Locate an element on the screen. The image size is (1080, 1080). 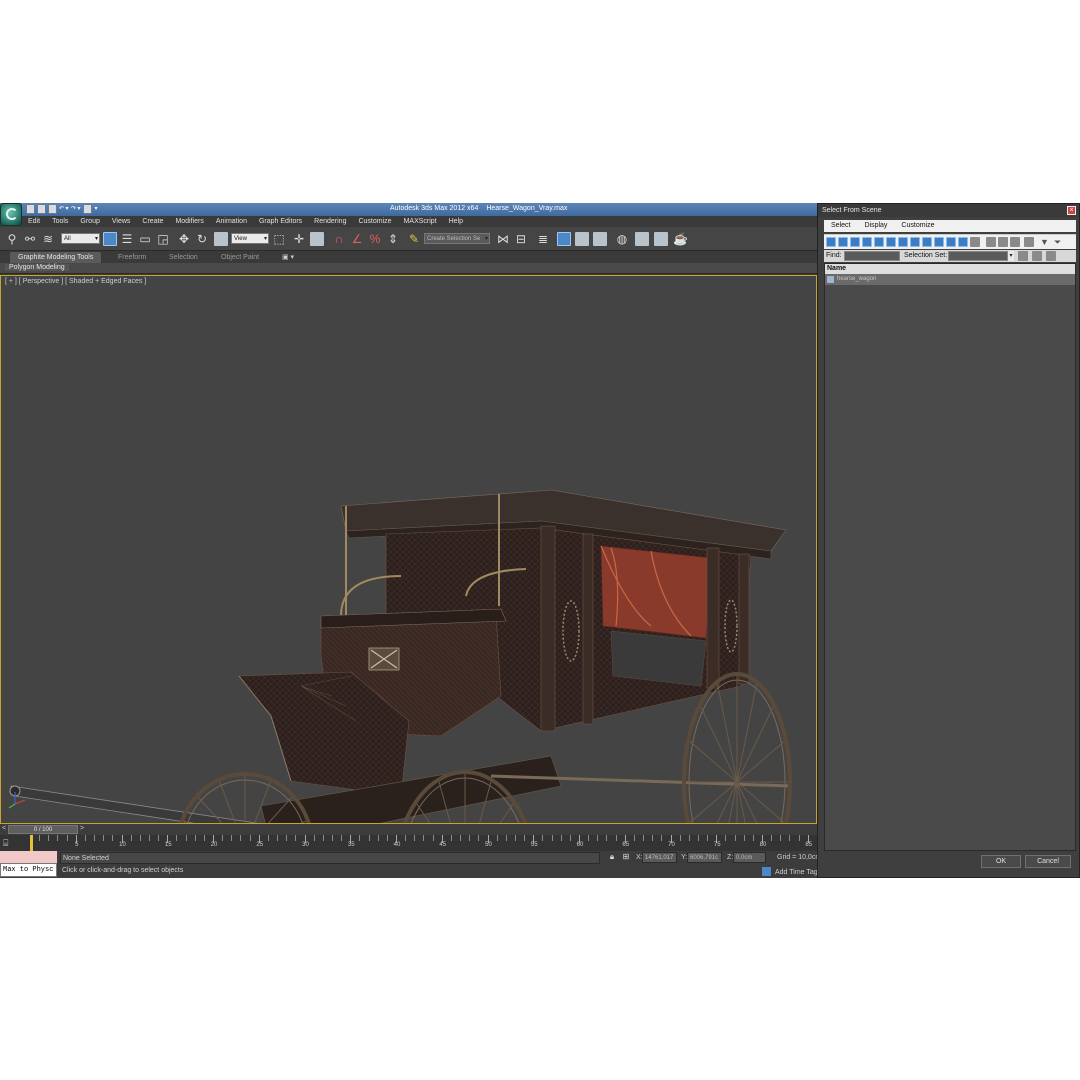
render-production-icon: ☕ is located at coordinates (680, 239).